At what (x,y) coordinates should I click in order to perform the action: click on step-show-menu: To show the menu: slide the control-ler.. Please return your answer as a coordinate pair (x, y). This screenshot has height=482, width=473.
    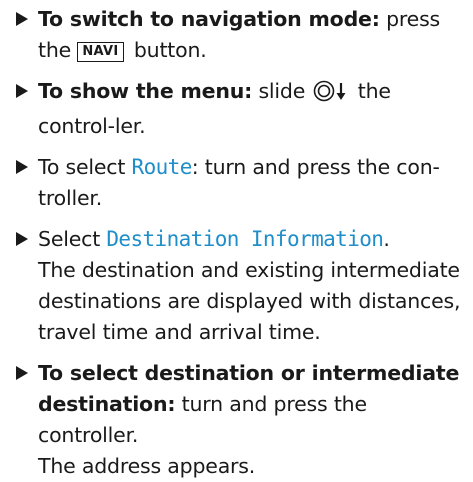
    Looking at the image, I should click on (236, 109).